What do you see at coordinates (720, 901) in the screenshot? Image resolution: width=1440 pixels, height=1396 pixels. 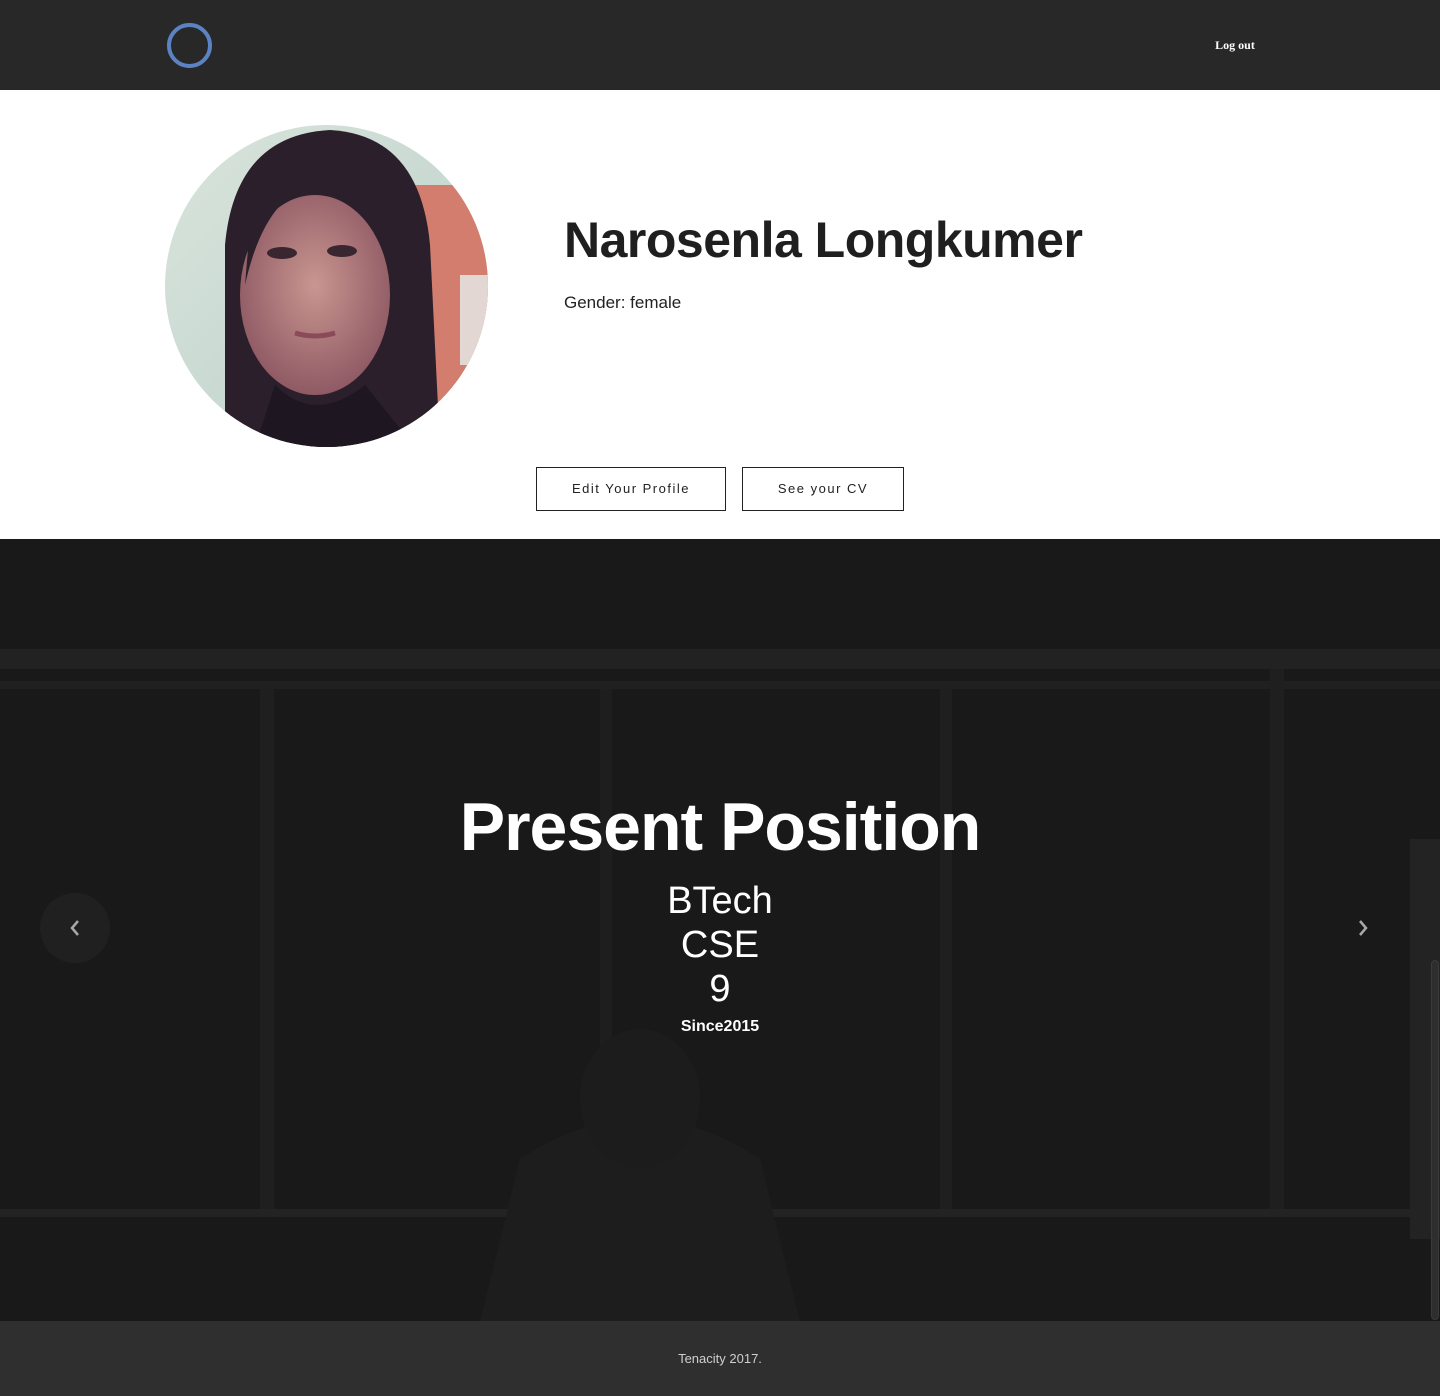 I see `degree-text: BTech` at bounding box center [720, 901].